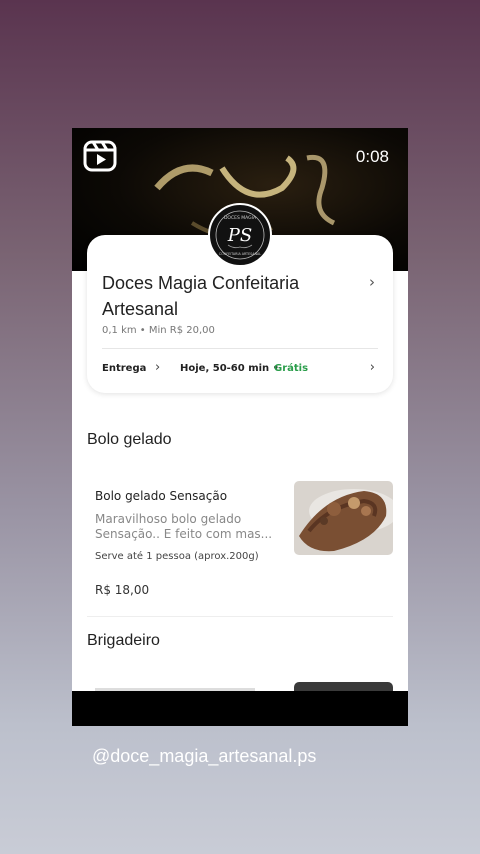 This screenshot has height=854, width=480. What do you see at coordinates (372, 156) in the screenshot?
I see `video-timer: 0:08` at bounding box center [372, 156].